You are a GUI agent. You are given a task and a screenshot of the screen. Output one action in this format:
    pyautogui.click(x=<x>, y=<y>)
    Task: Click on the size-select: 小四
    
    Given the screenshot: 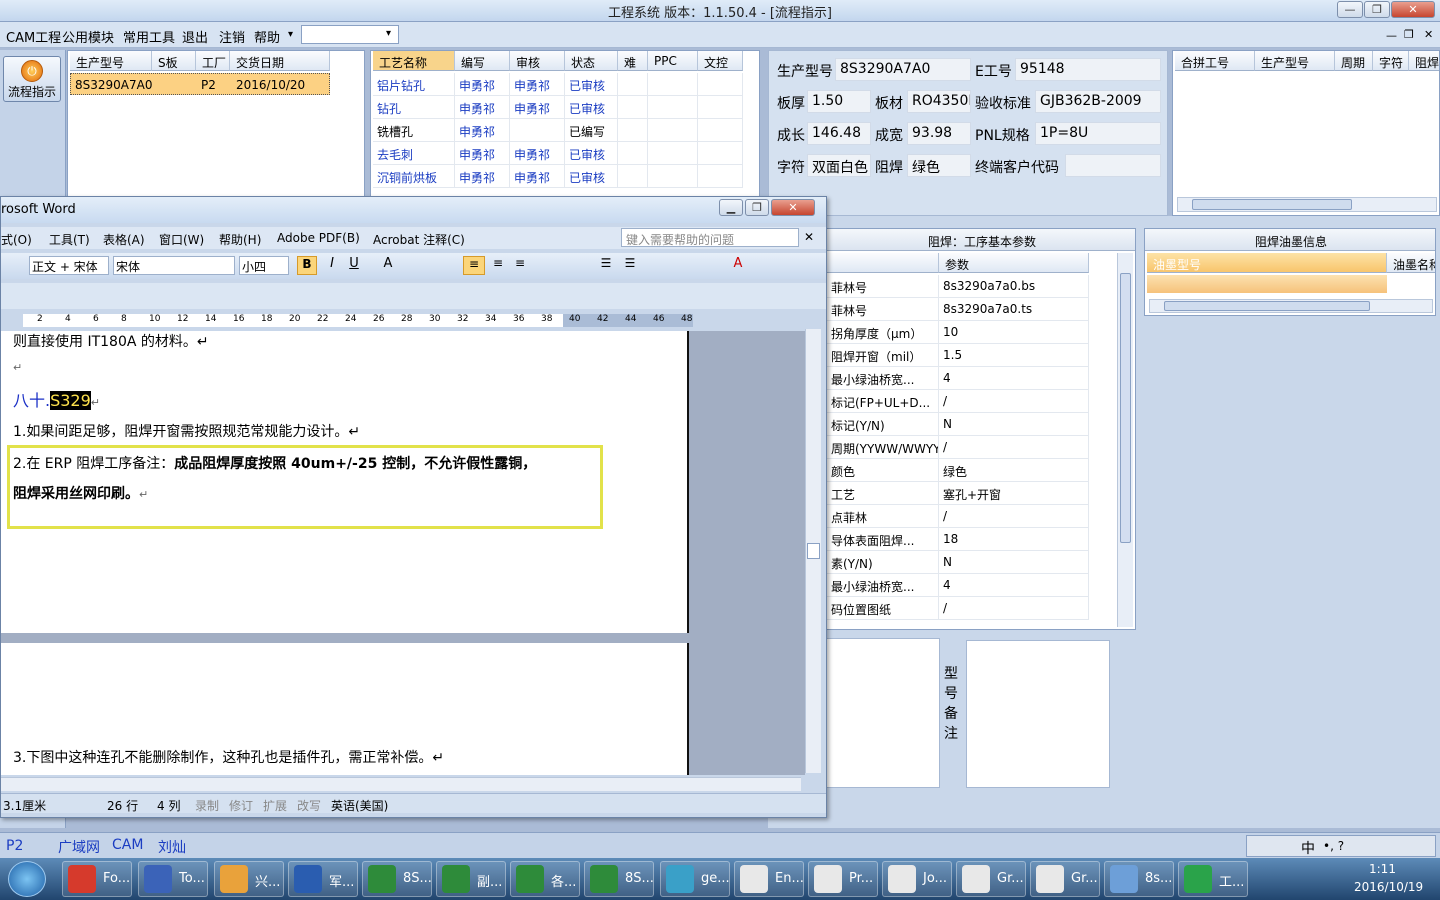 What is the action you would take?
    pyautogui.click(x=264, y=265)
    